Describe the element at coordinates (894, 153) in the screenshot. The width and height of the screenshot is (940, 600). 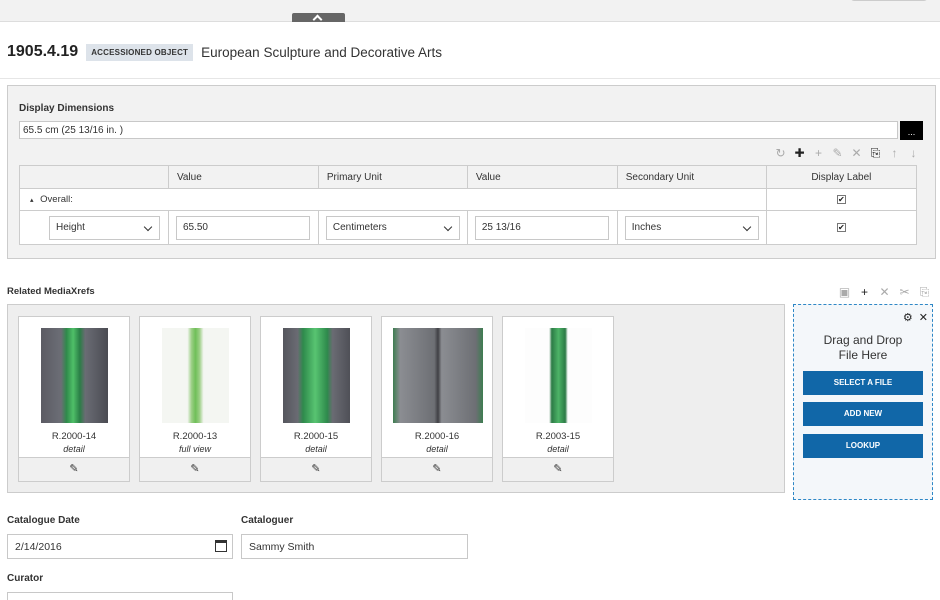
I see `move-up-icon: ↑` at that location.